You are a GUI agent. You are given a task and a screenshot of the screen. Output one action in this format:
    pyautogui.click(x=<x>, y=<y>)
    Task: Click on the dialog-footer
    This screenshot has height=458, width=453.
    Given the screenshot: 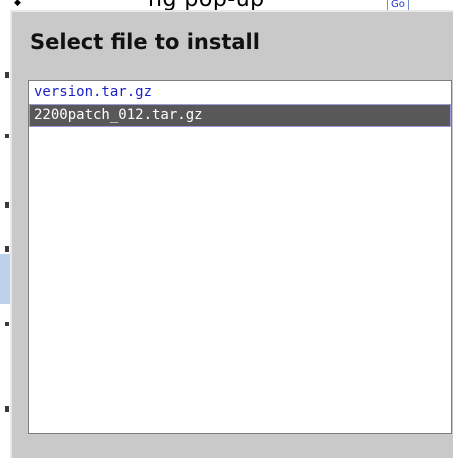 What is the action you would take?
    pyautogui.click(x=232, y=449)
    